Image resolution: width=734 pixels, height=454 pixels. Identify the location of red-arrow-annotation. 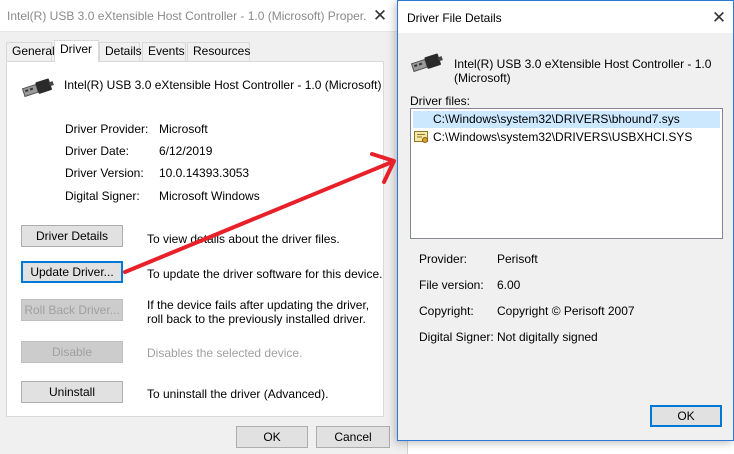
(259, 213).